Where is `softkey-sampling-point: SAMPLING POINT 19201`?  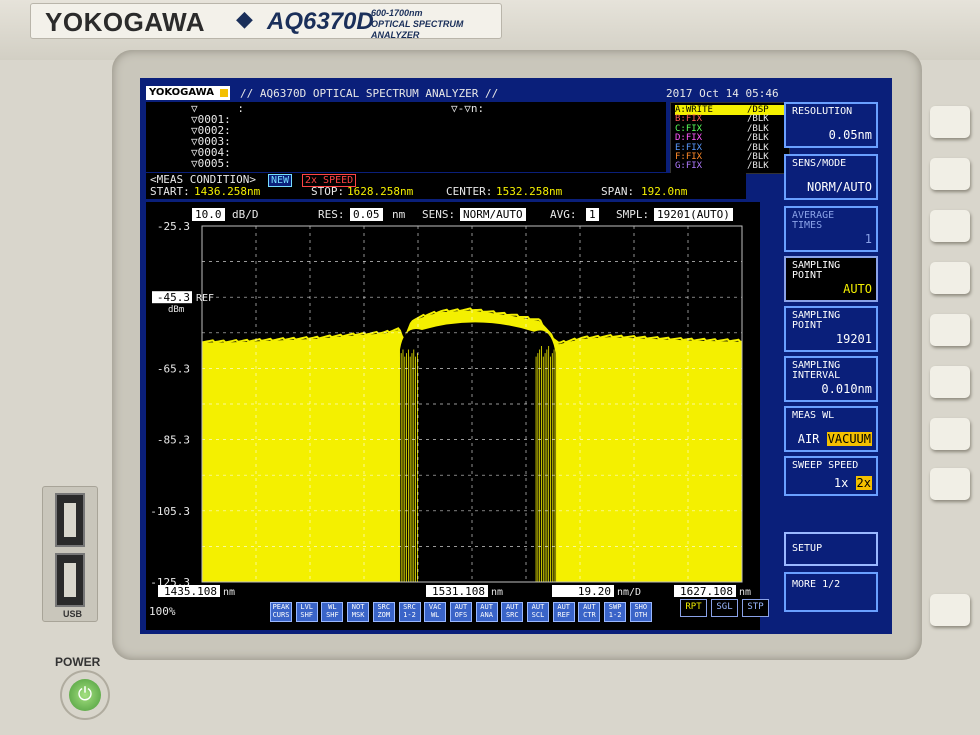
softkey-sampling-point: SAMPLING POINT 19201 is located at coordinates (831, 329).